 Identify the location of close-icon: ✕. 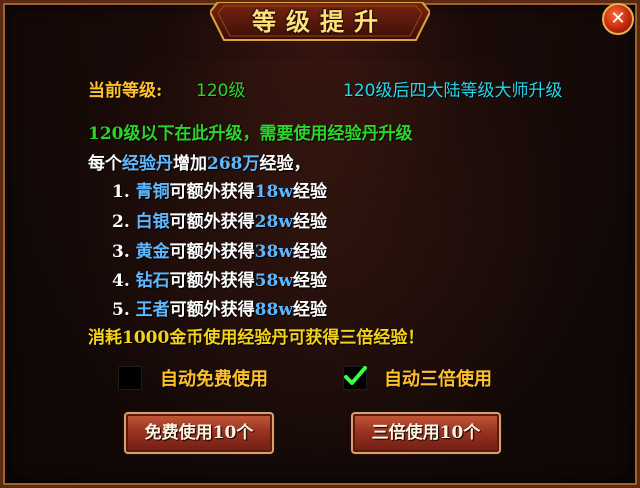
(618, 18).